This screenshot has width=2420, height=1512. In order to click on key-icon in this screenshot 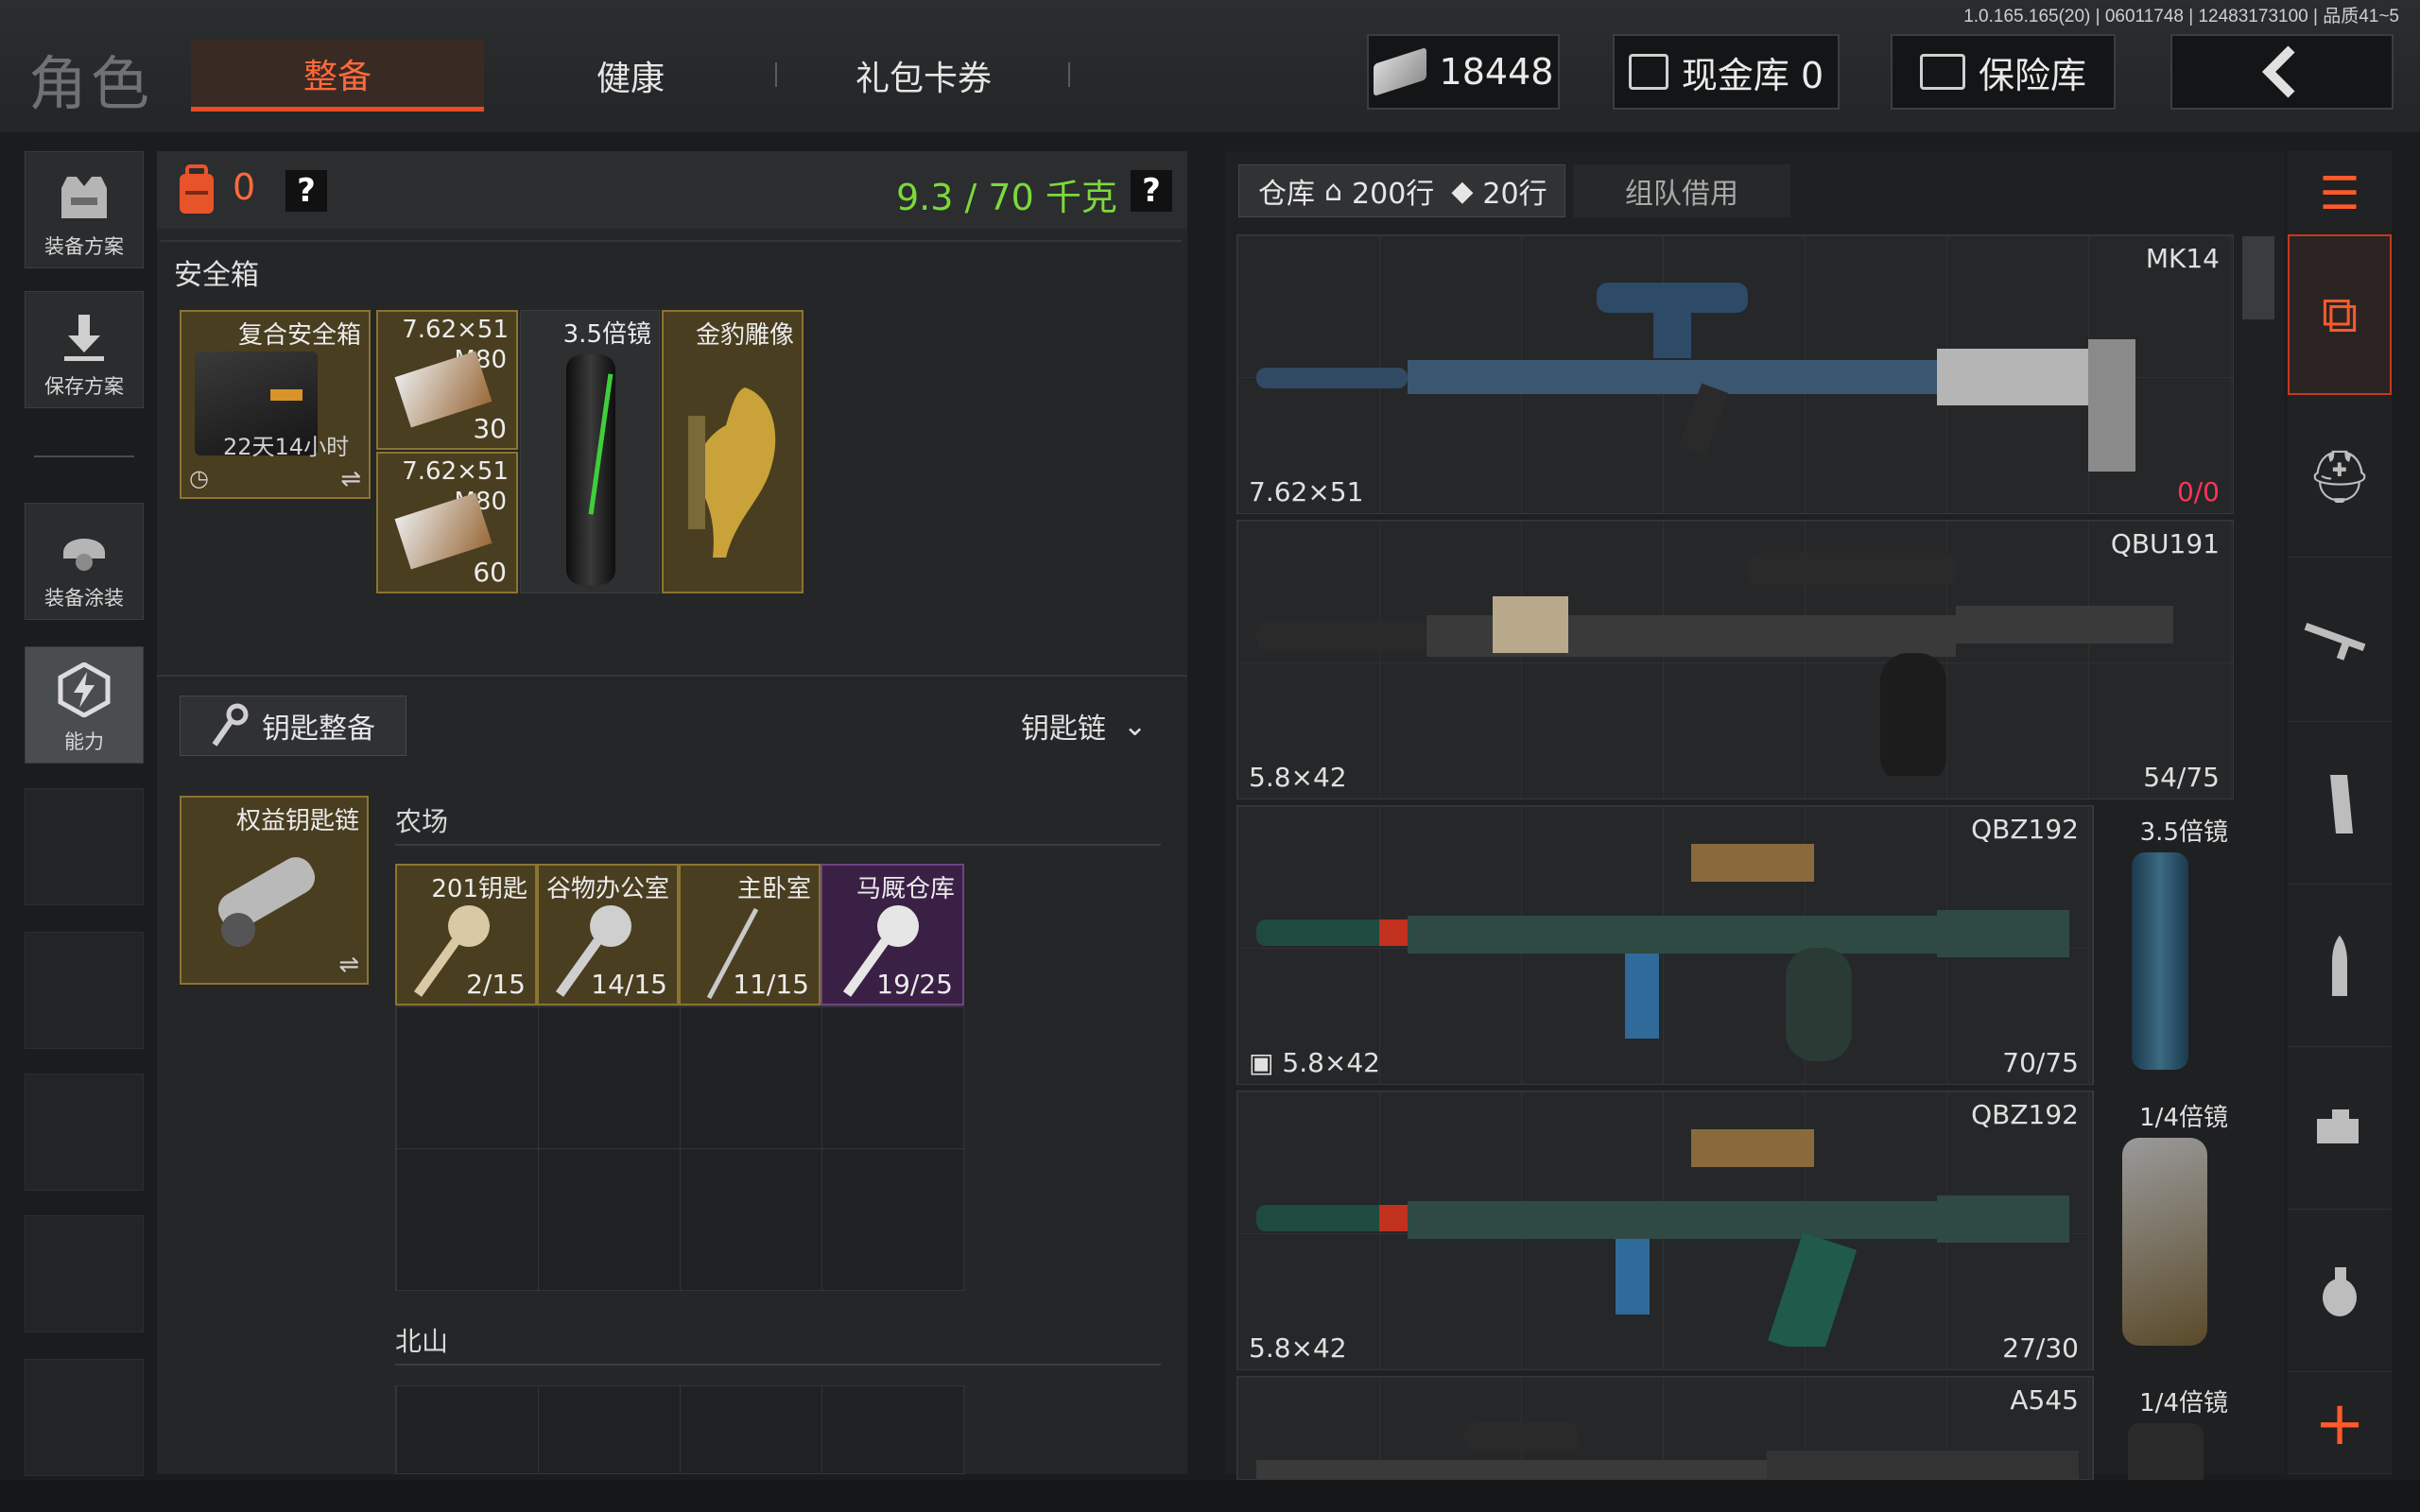, I will do `click(230, 725)`.